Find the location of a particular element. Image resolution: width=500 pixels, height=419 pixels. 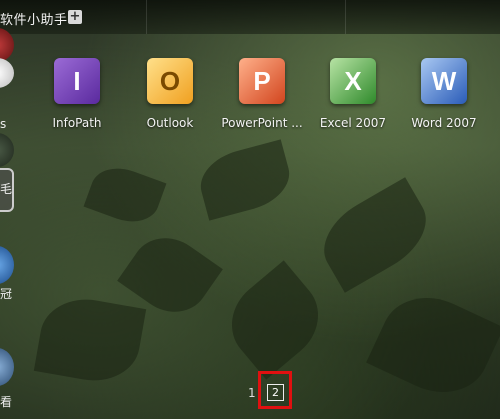

excel-icon: X is located at coordinates (353, 81).